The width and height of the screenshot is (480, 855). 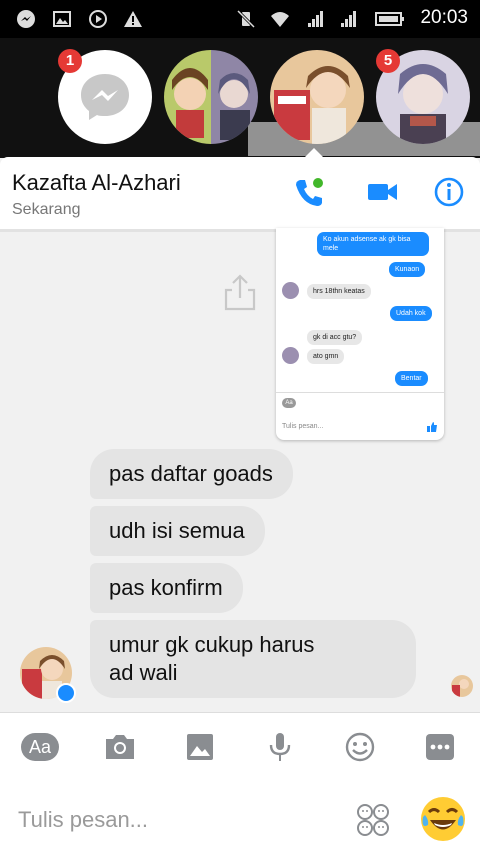 I want to click on mini-message-in: gk di acc gtu?, so click(x=335, y=337).